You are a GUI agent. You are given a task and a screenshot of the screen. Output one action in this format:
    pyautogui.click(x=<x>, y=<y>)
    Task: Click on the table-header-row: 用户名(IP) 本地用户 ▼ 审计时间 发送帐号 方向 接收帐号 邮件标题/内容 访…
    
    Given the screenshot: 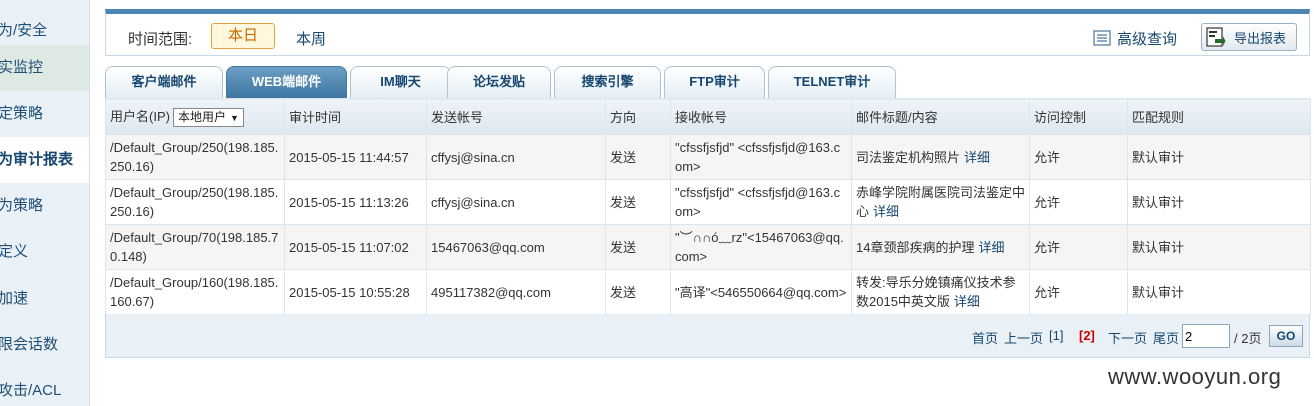 What is the action you would take?
    pyautogui.click(x=708, y=116)
    